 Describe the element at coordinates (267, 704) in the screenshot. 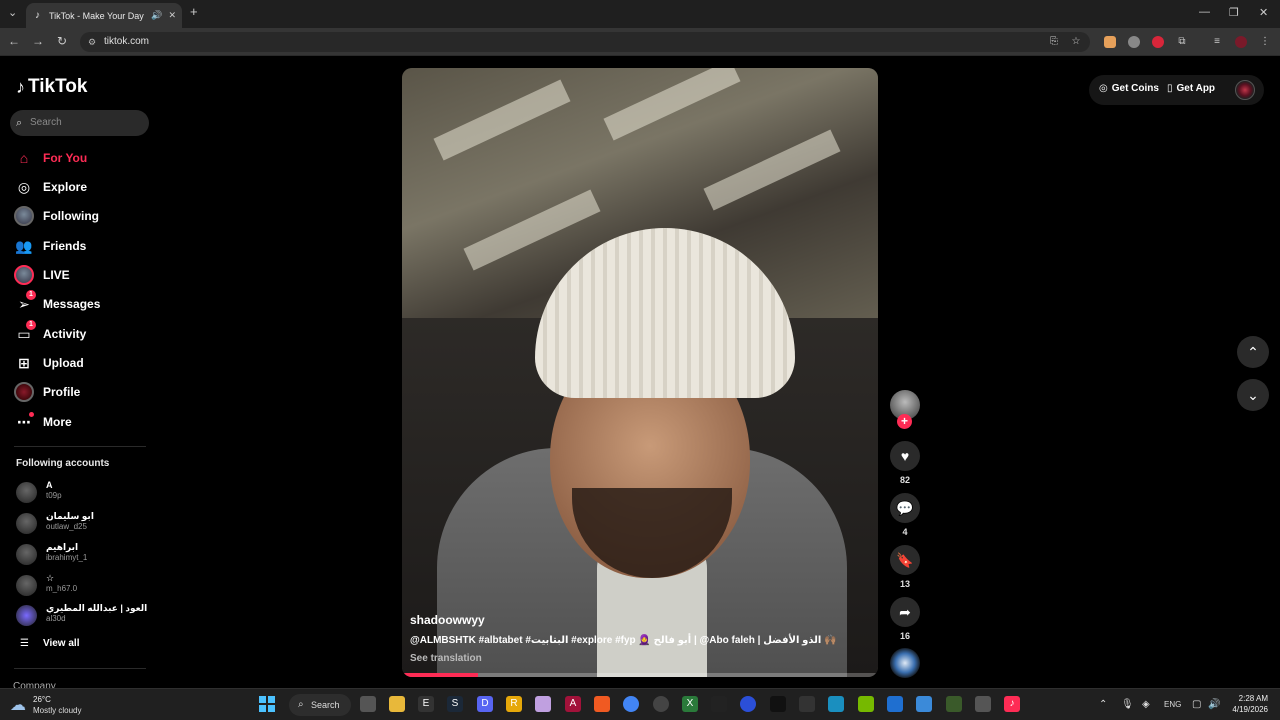

I see `windows-start-icon` at that location.